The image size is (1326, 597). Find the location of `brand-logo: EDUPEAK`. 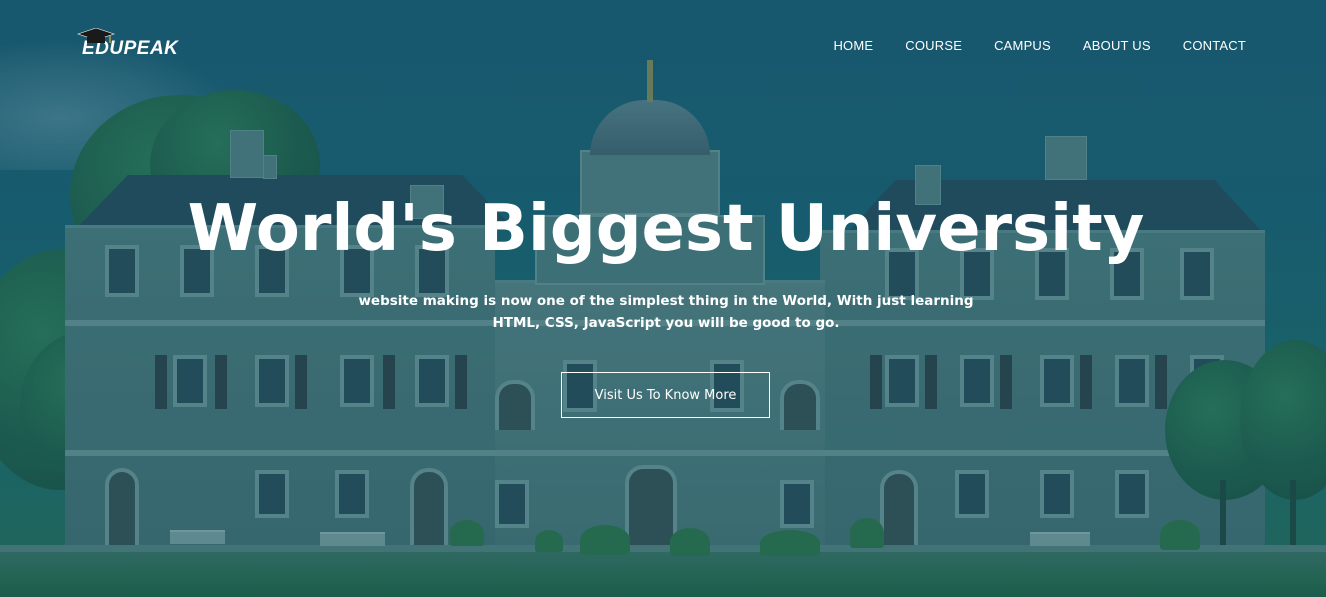

brand-logo: EDUPEAK is located at coordinates (126, 44).